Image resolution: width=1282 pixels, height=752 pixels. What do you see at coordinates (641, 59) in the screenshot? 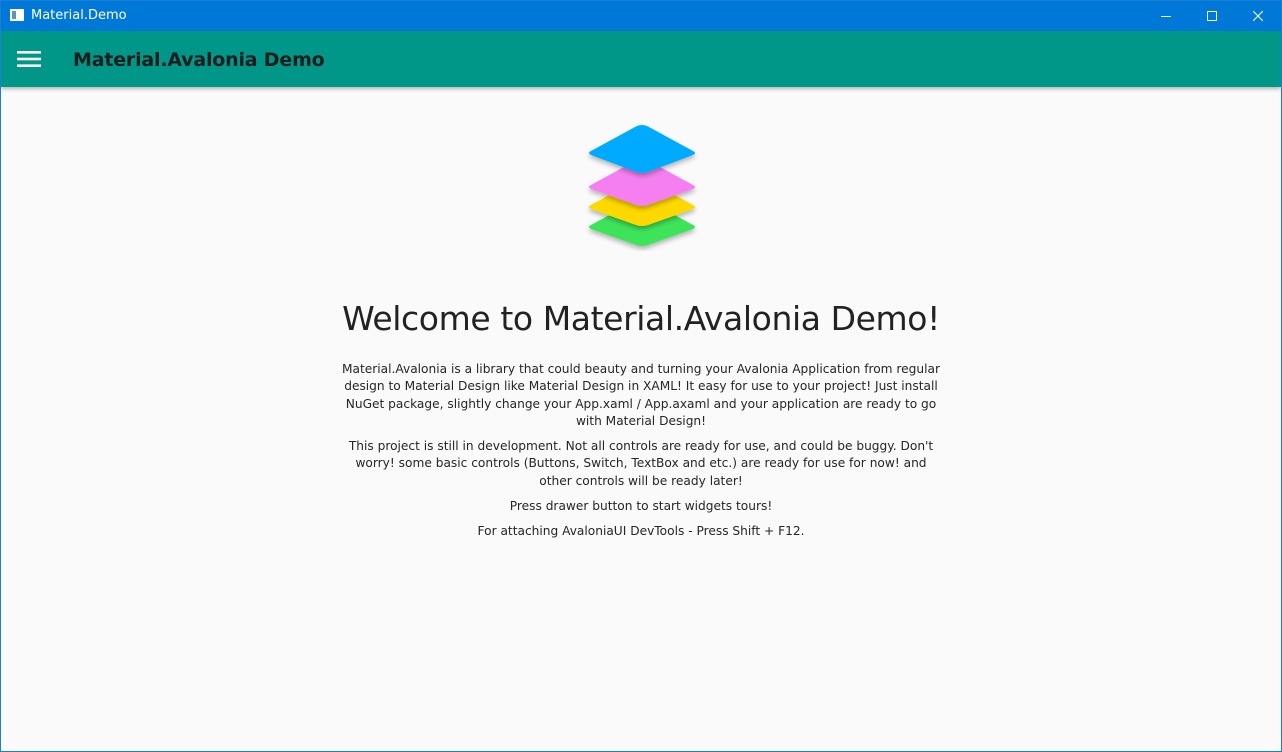
I see `app-bar: Material.Avalonia Demo` at bounding box center [641, 59].